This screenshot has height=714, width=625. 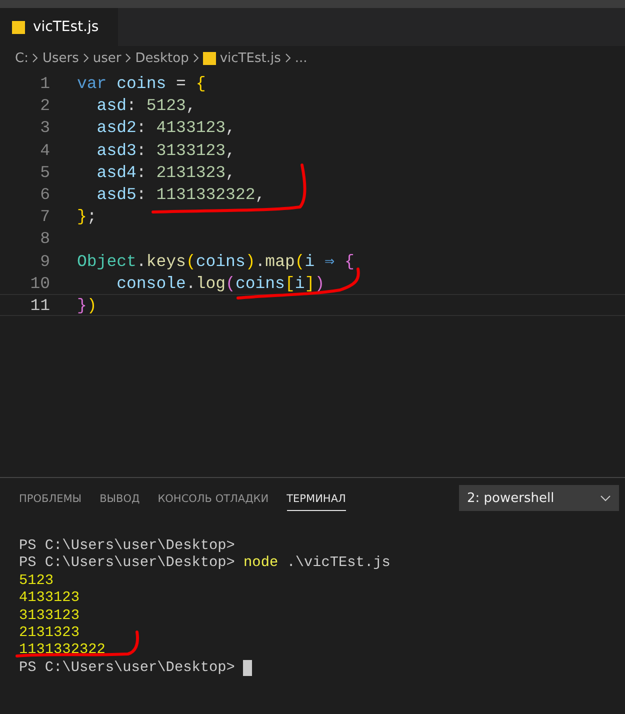 I want to click on code-line: console.log(coins[i]), so click(x=220, y=282).